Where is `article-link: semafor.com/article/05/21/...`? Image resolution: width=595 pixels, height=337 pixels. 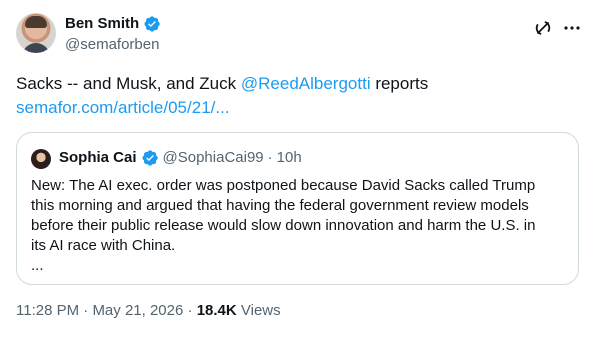 article-link: semafor.com/article/05/21/... is located at coordinates (296, 108).